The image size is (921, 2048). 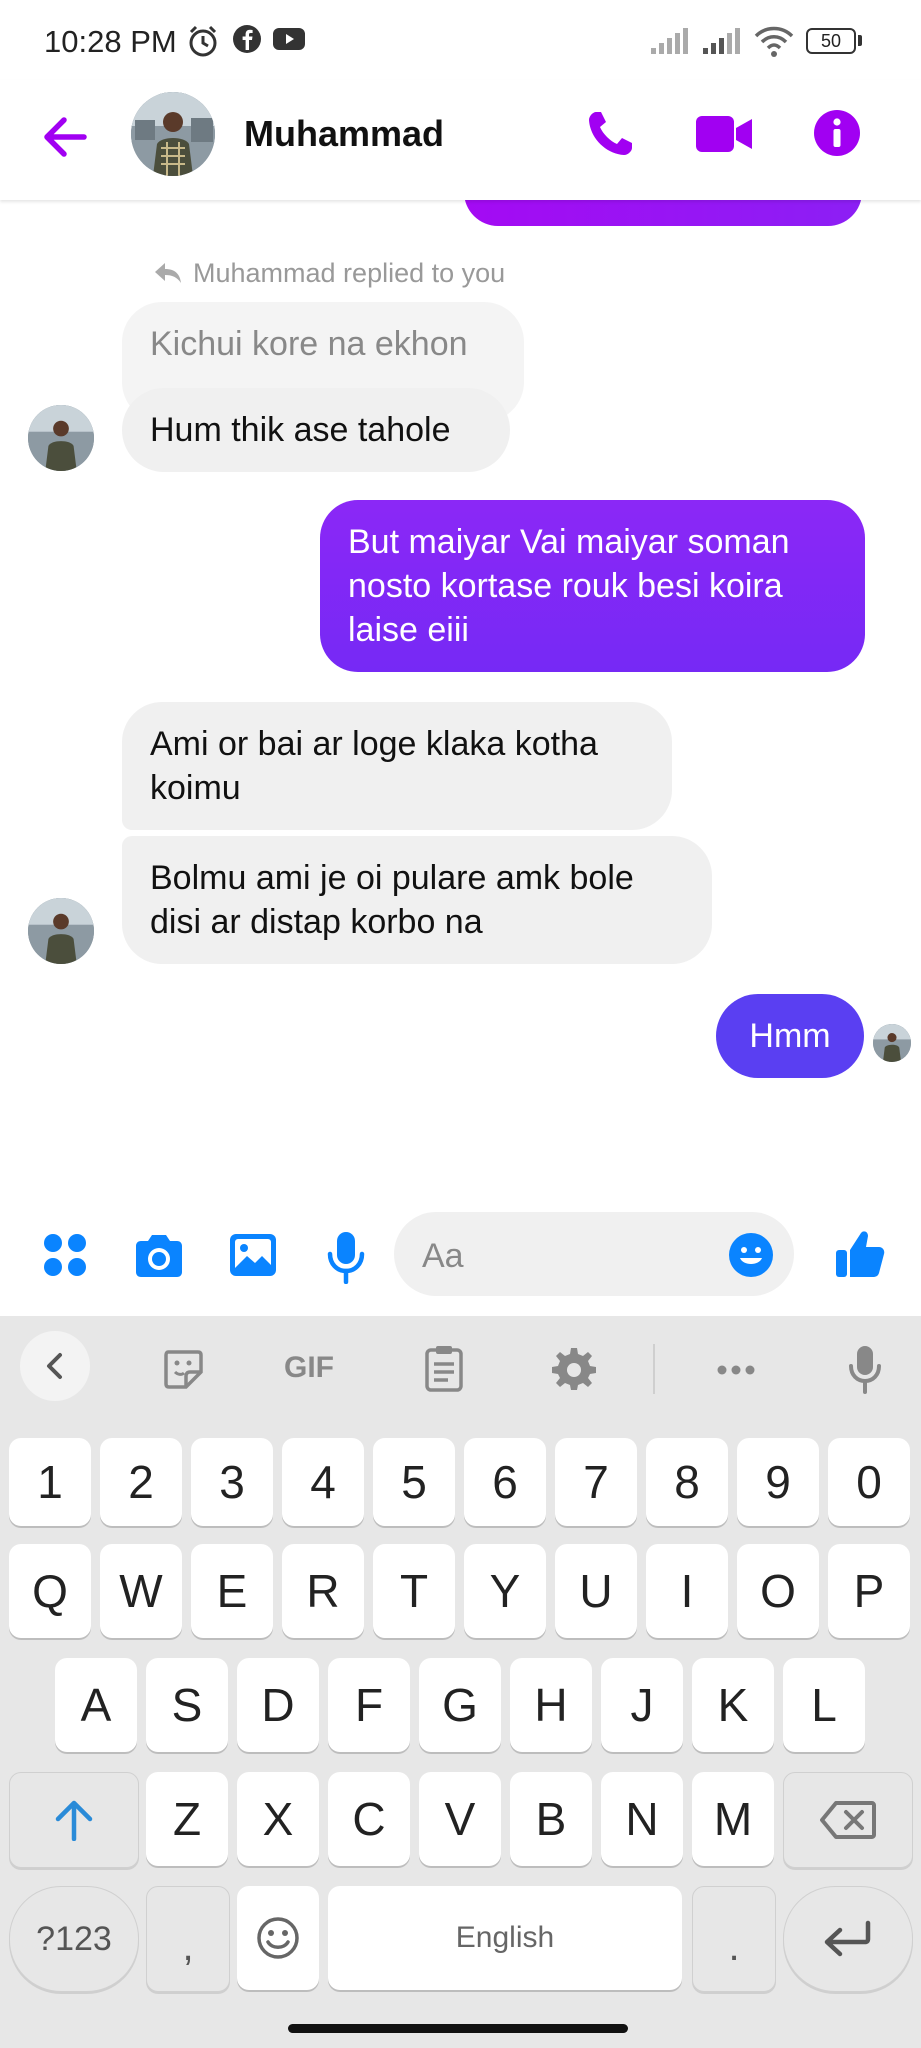 I want to click on key-q: Q, so click(x=50, y=1591).